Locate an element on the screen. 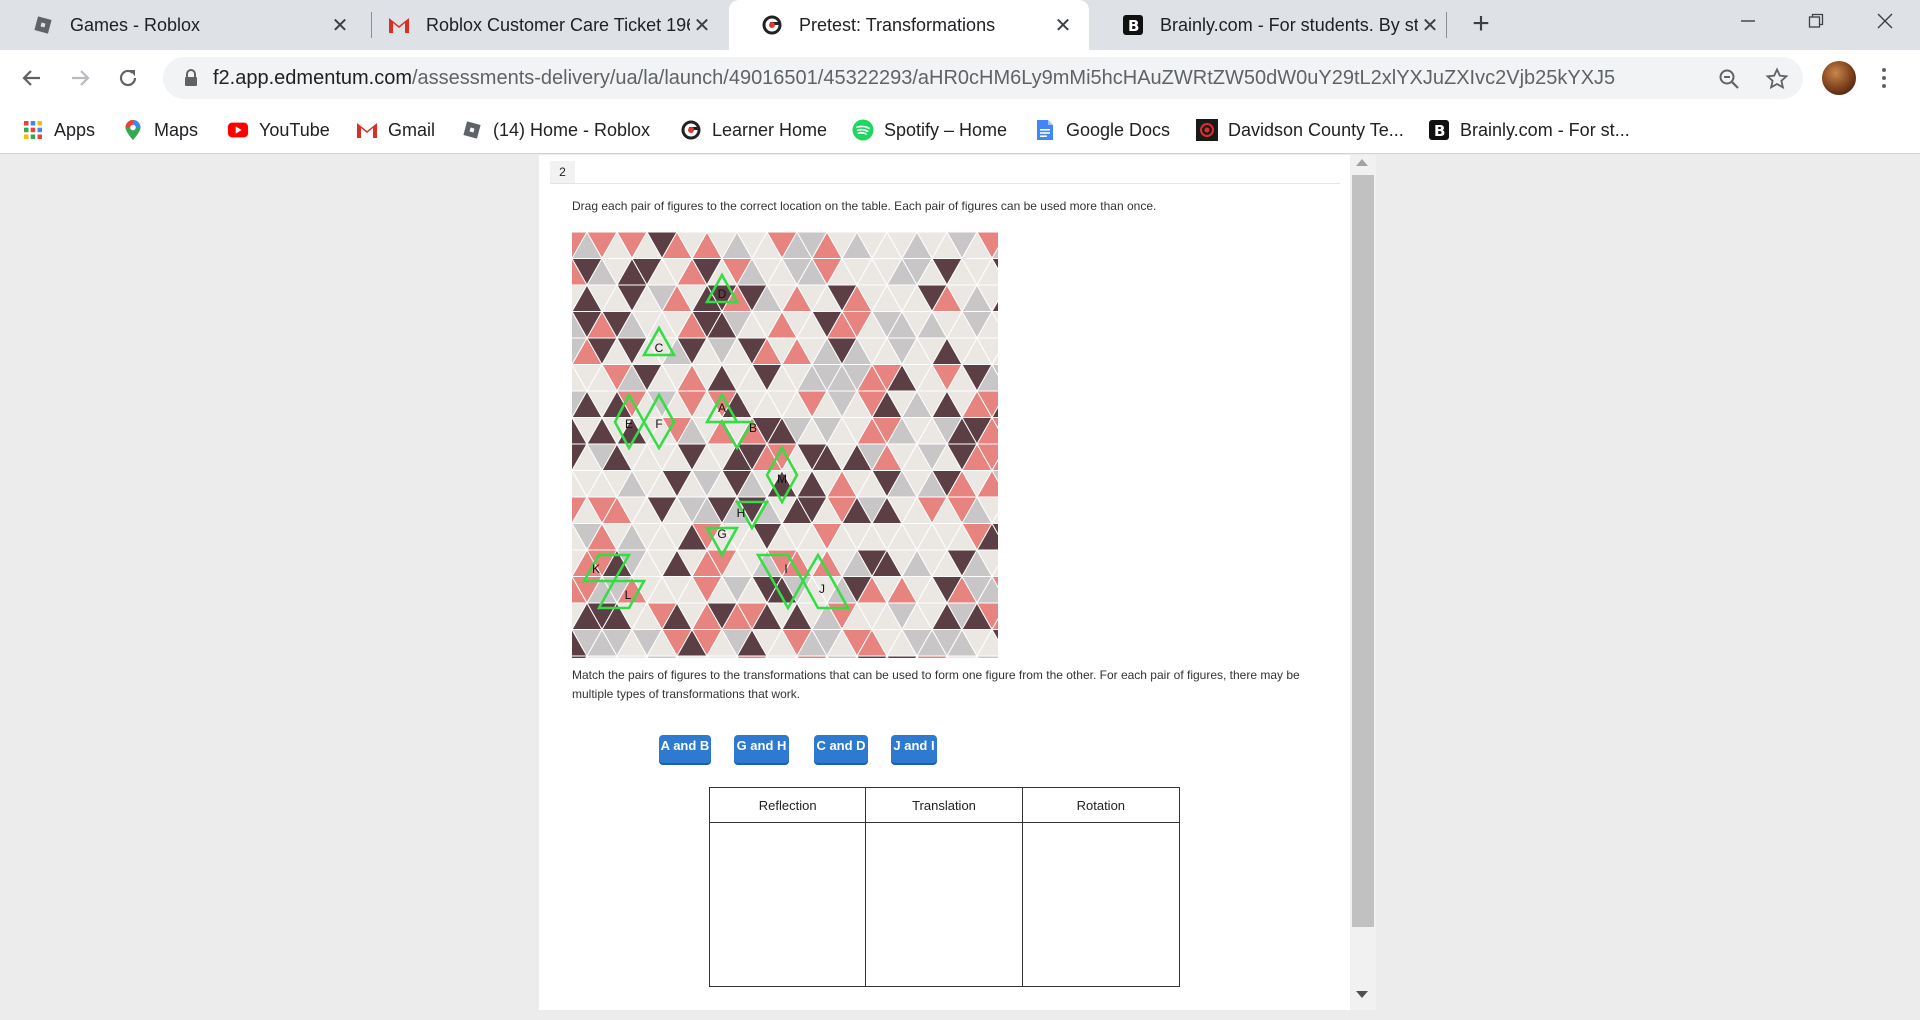 Image resolution: width=1920 pixels, height=1020 pixels. triangle-grid-figure: D C A E F B M HG K I J L is located at coordinates (785, 445).